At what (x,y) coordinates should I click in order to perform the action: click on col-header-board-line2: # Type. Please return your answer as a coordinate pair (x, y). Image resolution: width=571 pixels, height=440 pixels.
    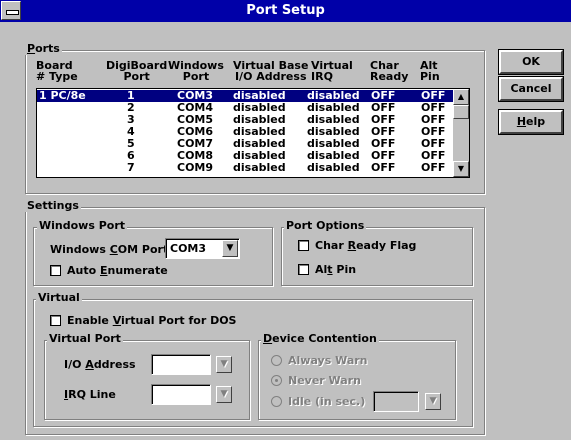
    Looking at the image, I should click on (57, 76).